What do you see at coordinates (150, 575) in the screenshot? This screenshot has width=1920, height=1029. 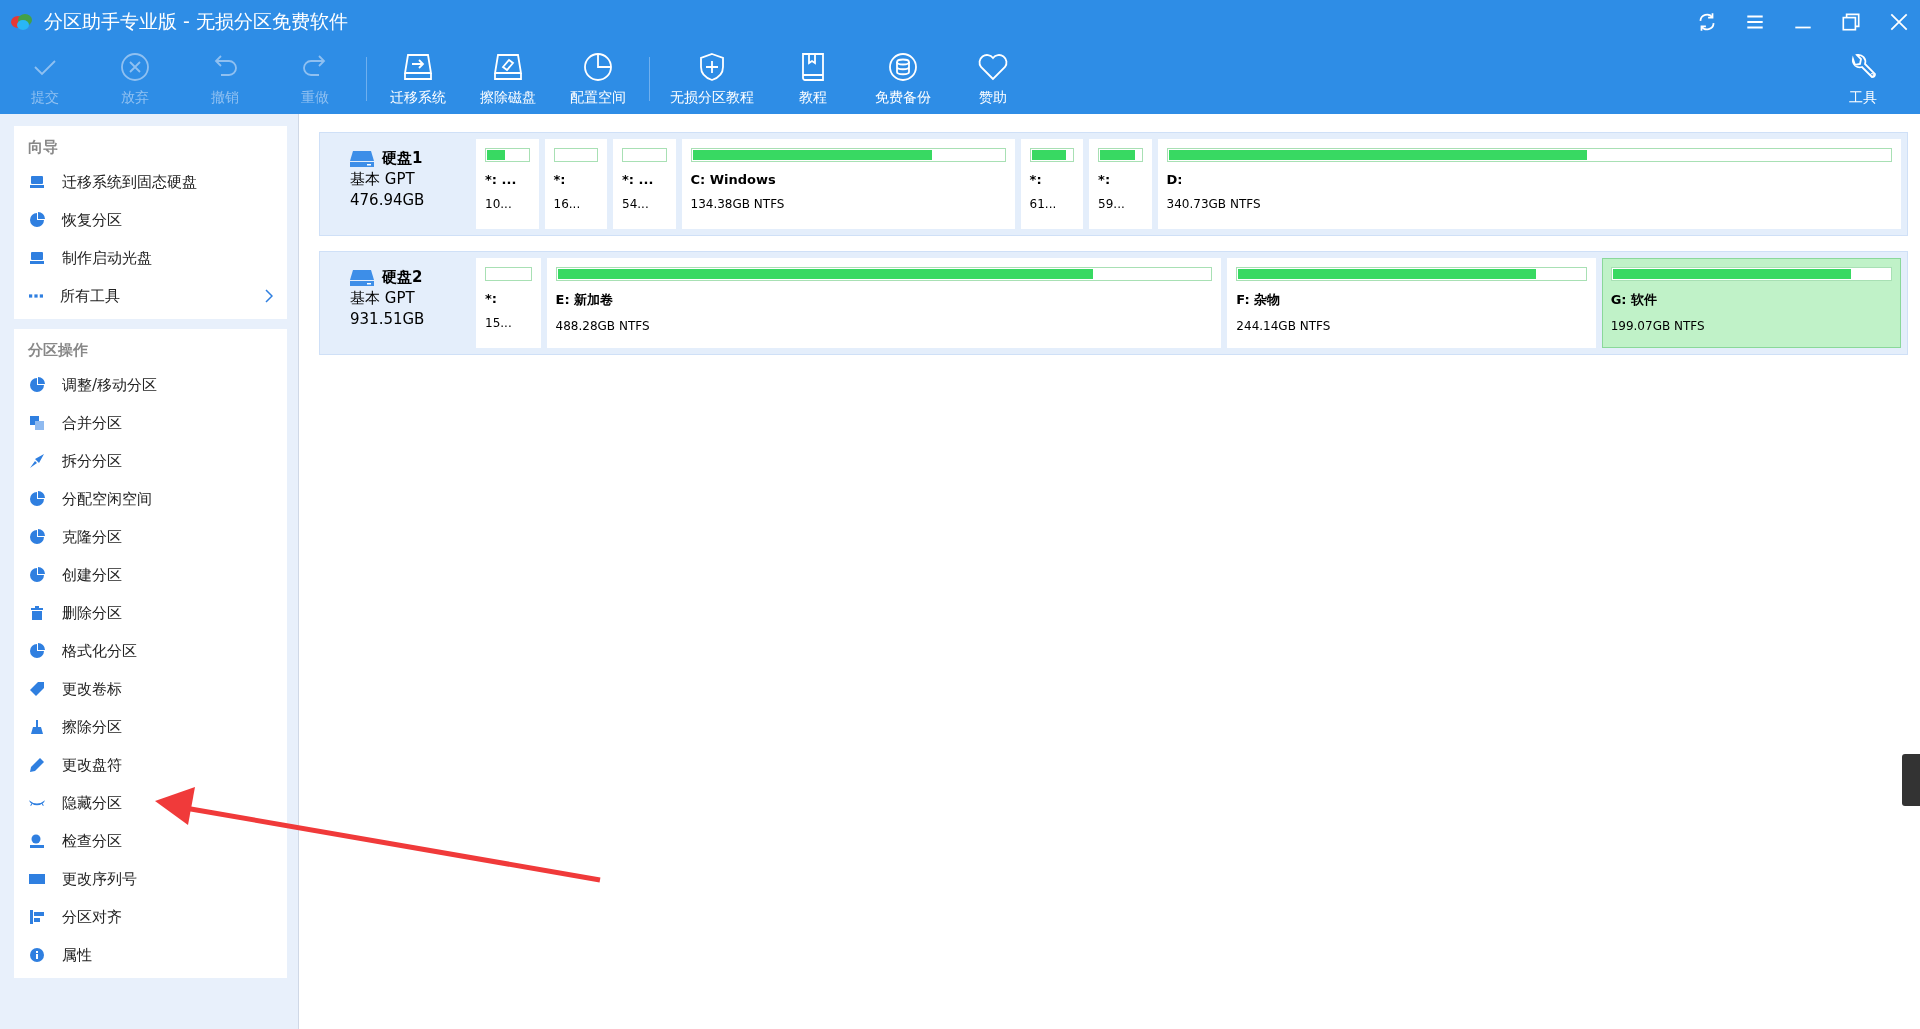 I see `sidebar-item: 创建分区` at bounding box center [150, 575].